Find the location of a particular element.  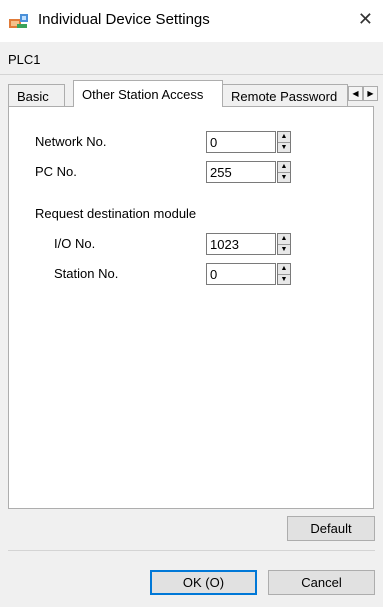

pc-no-spinner: ▲ ▼ is located at coordinates (284, 172).